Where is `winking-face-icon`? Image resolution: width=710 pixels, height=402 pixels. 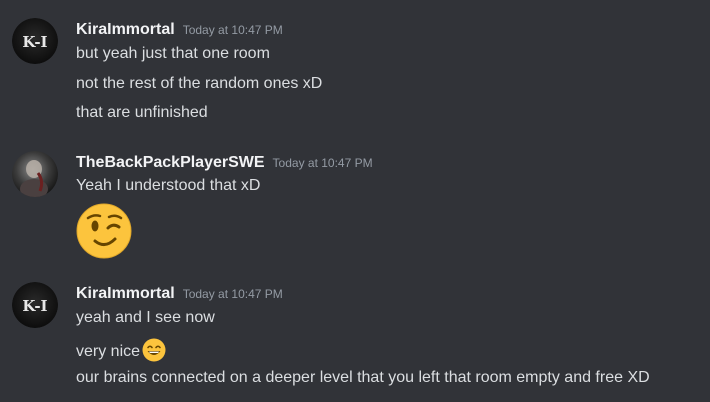
winking-face-icon is located at coordinates (104, 231).